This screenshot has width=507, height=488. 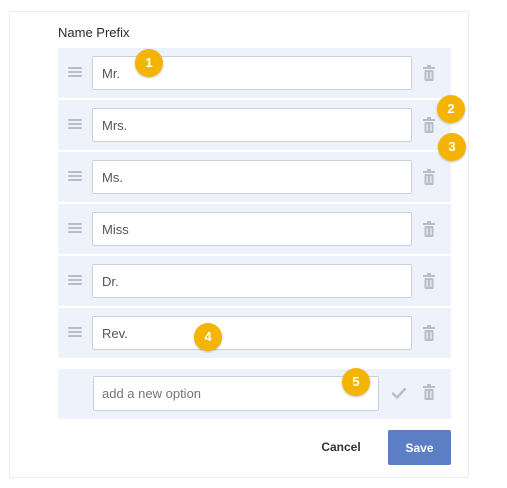 I want to click on callout-badge: 4, so click(x=208, y=337).